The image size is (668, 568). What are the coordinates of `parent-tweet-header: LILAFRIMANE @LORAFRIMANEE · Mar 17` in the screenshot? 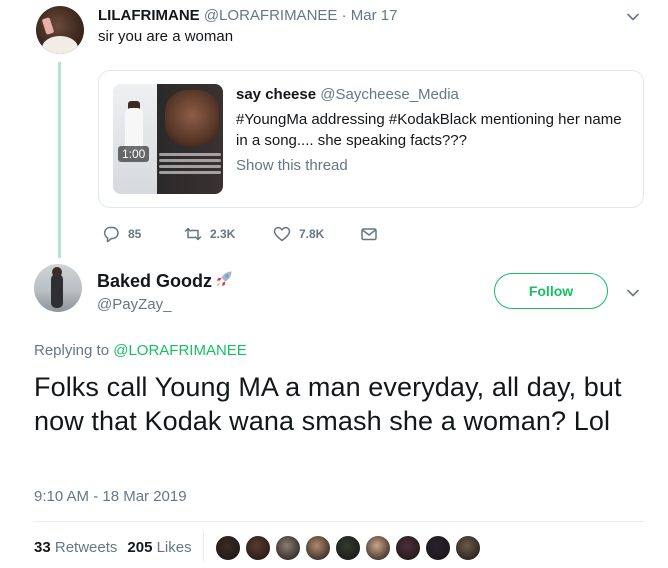 It's located at (247, 15).